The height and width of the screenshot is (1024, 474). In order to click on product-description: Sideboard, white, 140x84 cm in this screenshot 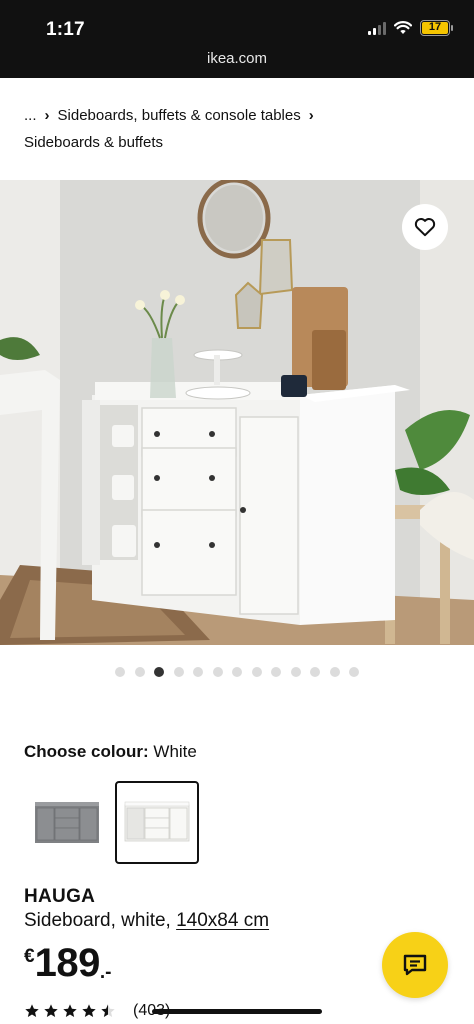, I will do `click(146, 921)`.